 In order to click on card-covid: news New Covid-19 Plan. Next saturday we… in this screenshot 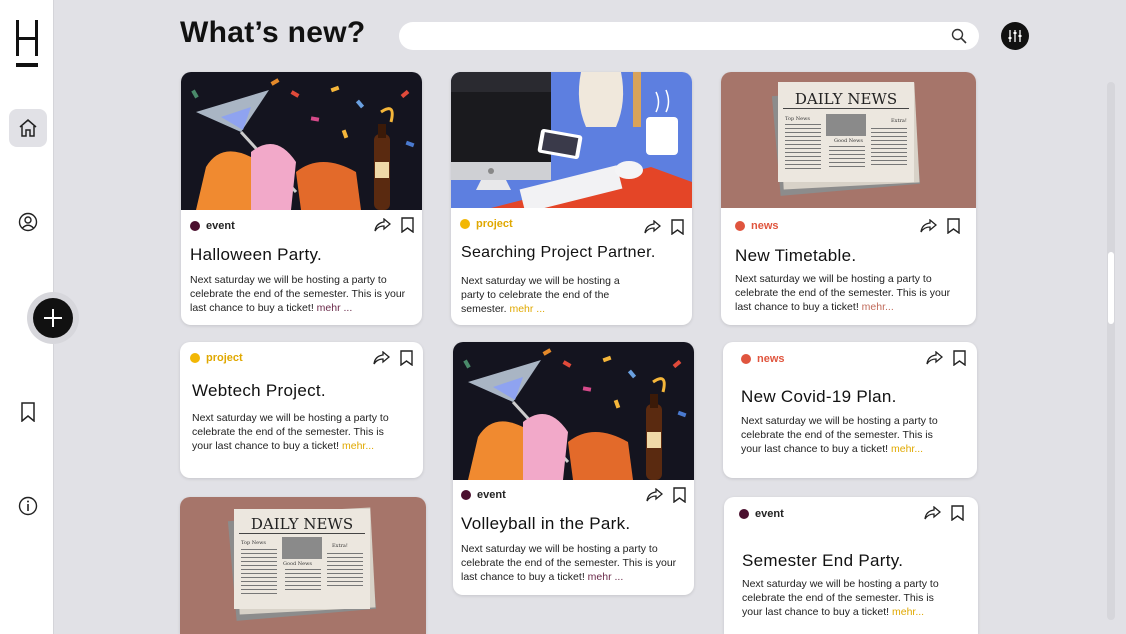, I will do `click(850, 410)`.